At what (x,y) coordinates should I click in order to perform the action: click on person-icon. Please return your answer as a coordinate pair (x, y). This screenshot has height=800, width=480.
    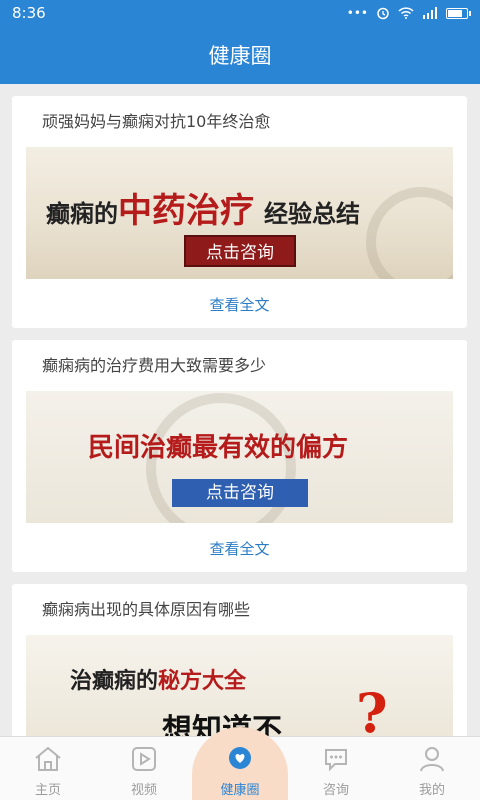
    Looking at the image, I should click on (432, 759).